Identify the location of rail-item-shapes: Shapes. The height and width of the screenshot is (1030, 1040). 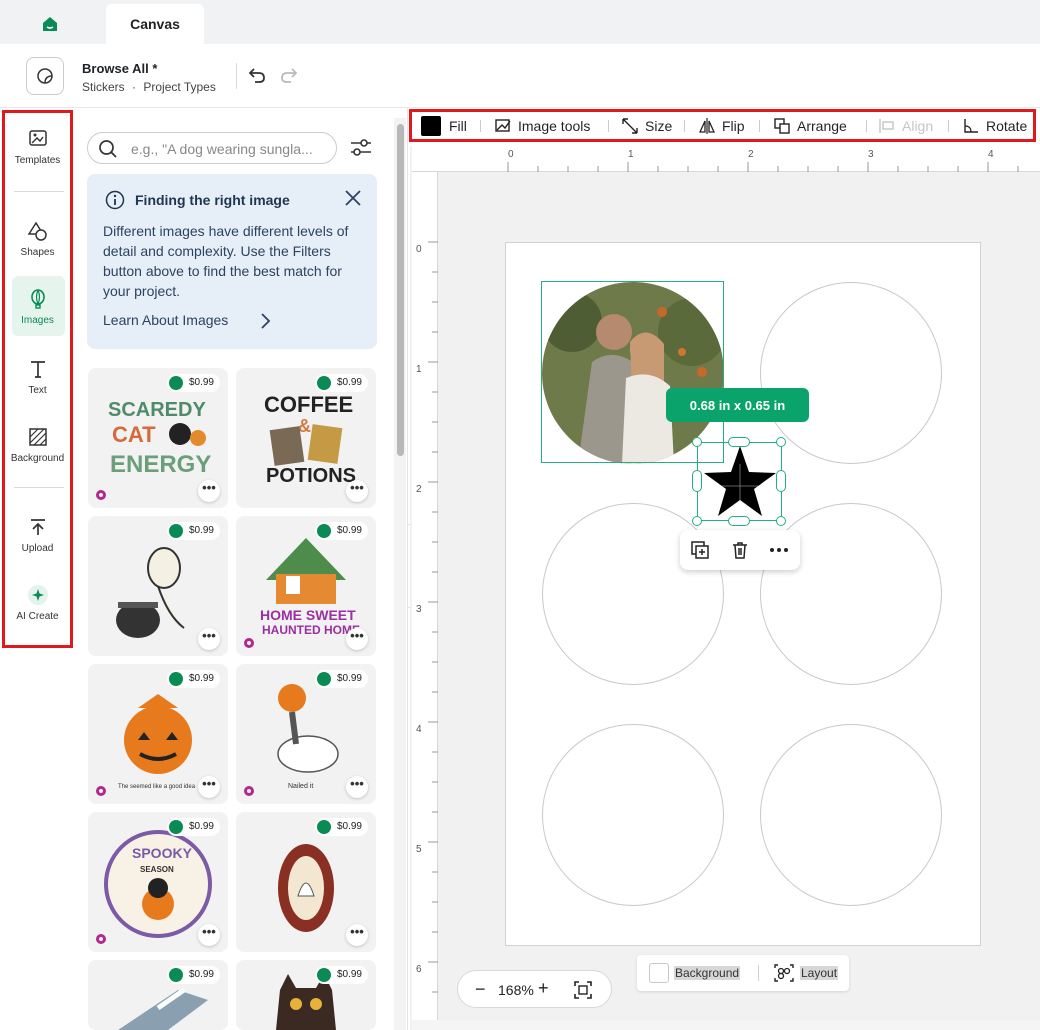
(37, 238).